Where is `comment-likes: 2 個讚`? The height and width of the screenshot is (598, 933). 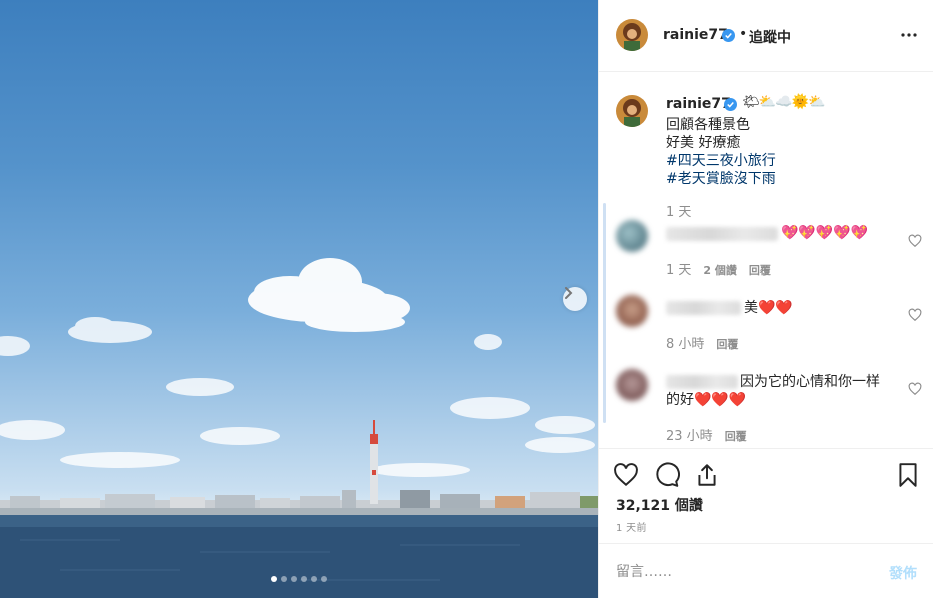 comment-likes: 2 個讚 is located at coordinates (719, 270).